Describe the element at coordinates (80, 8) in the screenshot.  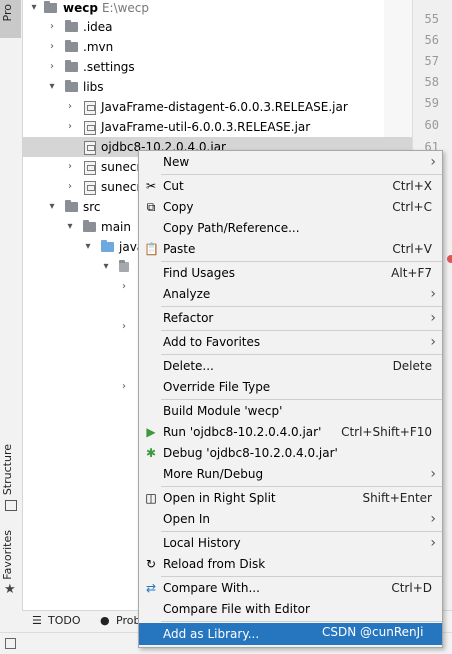
I see `project-name: wecp` at that location.